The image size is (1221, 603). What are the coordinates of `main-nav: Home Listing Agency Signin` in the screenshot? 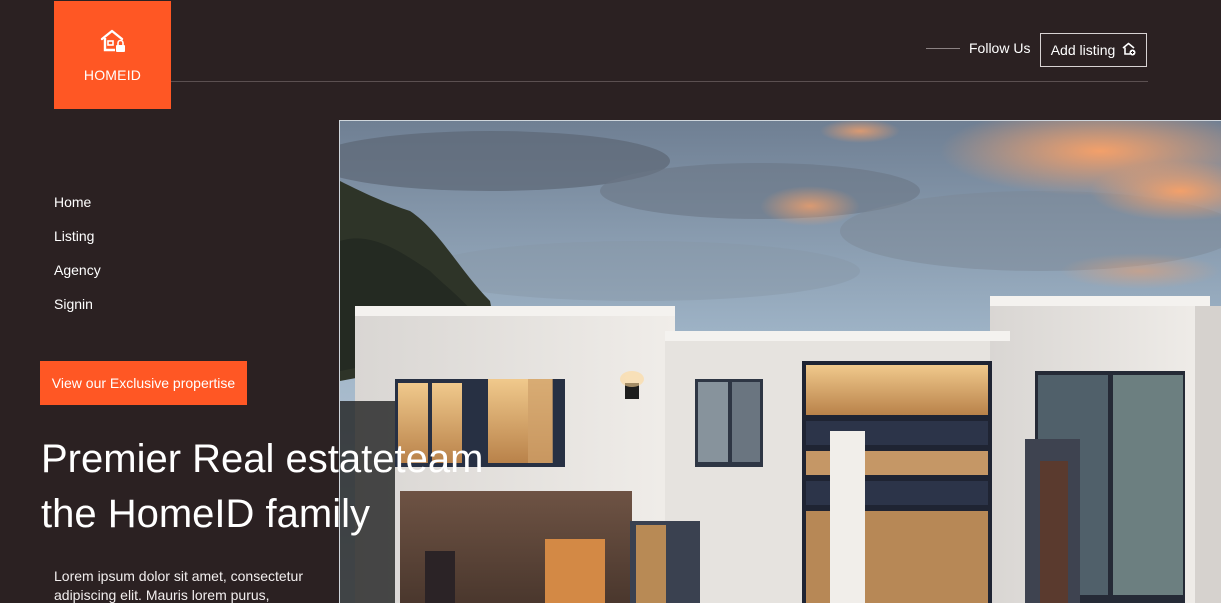 It's located at (77, 262).